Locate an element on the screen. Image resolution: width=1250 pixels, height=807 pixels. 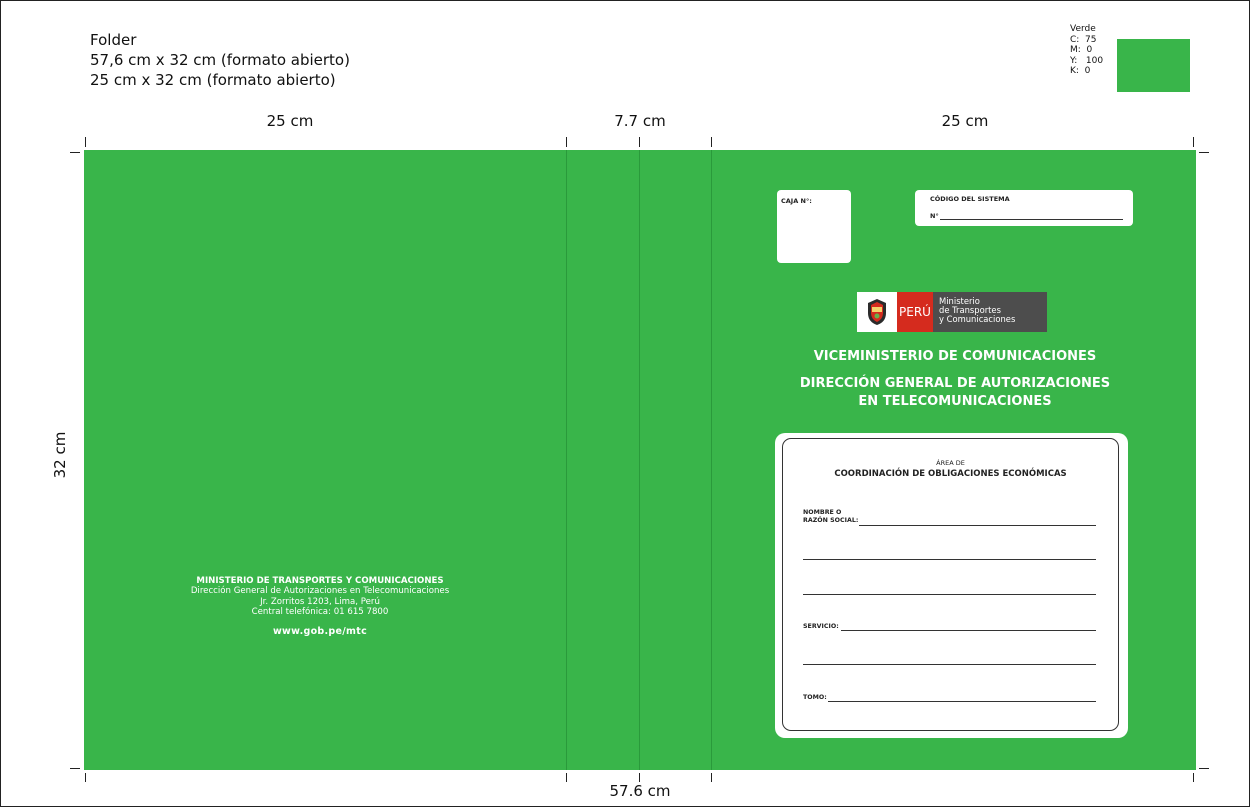
nombre-label: NOMBRE O RAZÓN SOCIAL: is located at coordinates (830, 516).